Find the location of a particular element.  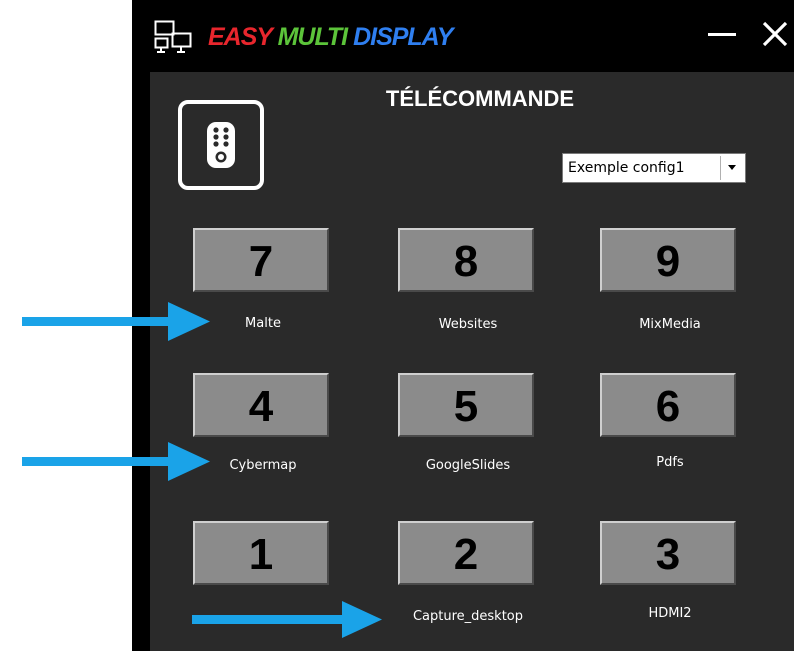

arrow-to-malte is located at coordinates (116, 321).